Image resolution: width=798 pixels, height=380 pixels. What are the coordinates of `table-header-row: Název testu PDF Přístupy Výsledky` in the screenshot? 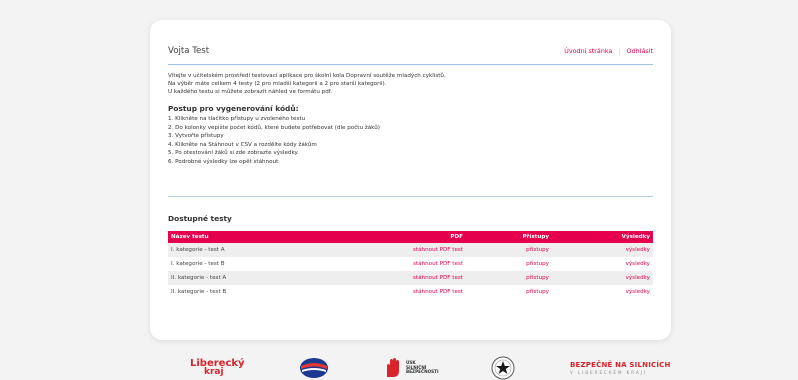 It's located at (410, 237).